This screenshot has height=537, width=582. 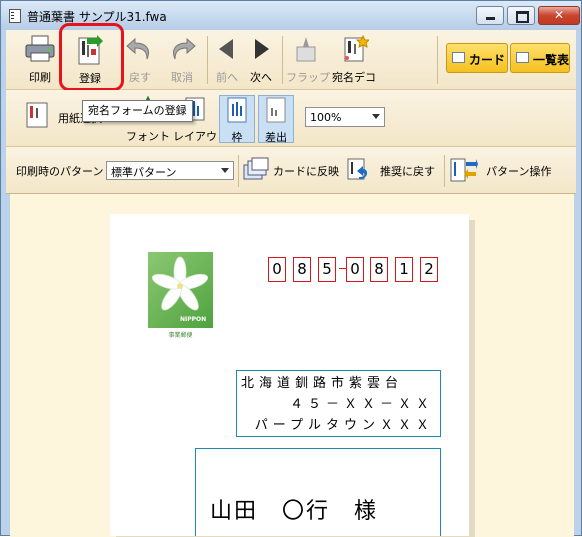 What do you see at coordinates (226, 49) in the screenshot?
I see `left-triangle-icon` at bounding box center [226, 49].